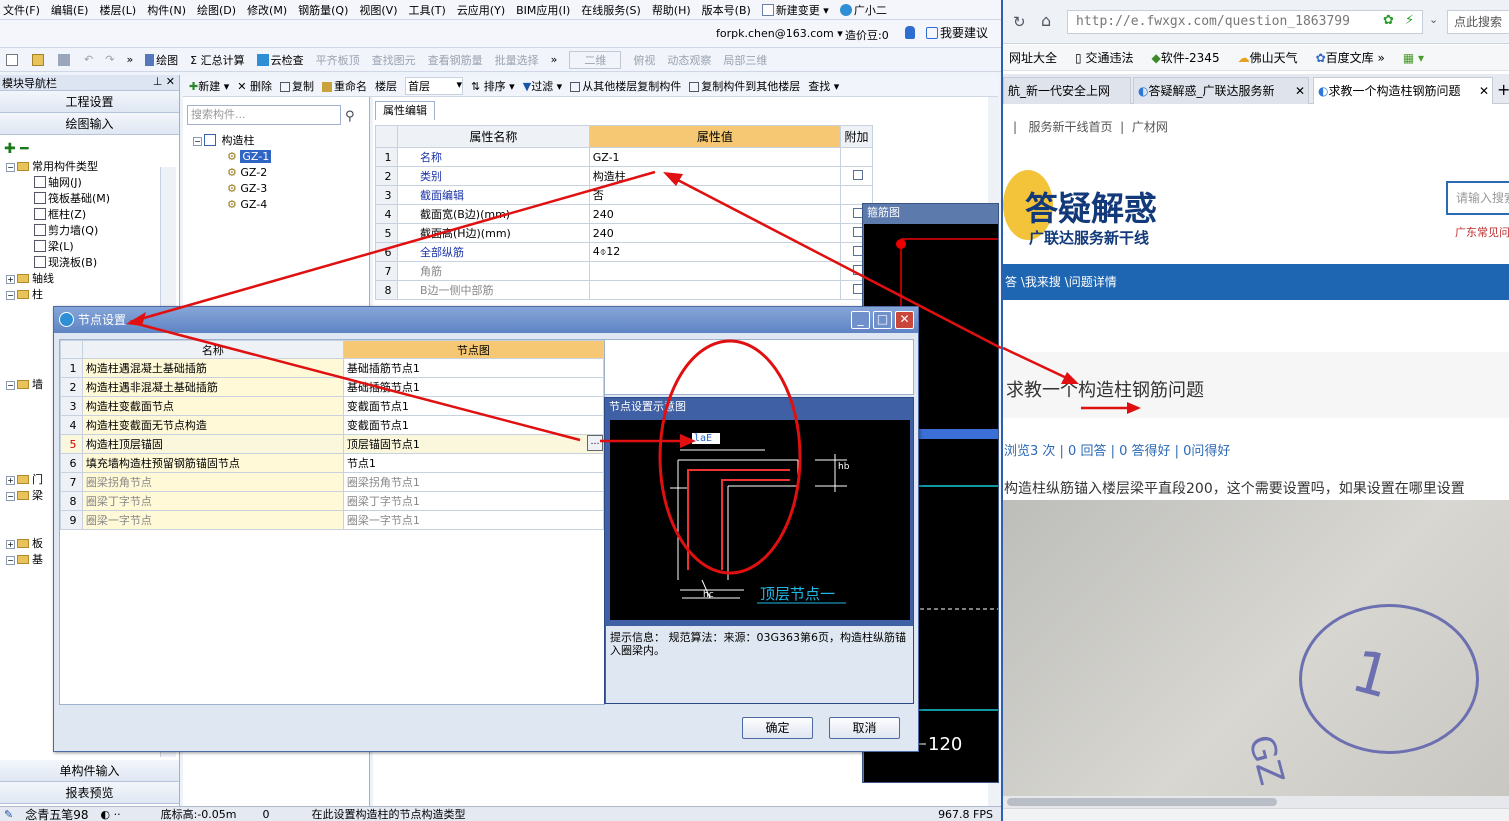  What do you see at coordinates (1256, 648) in the screenshot?
I see `question-photo: 1 GZ` at bounding box center [1256, 648].